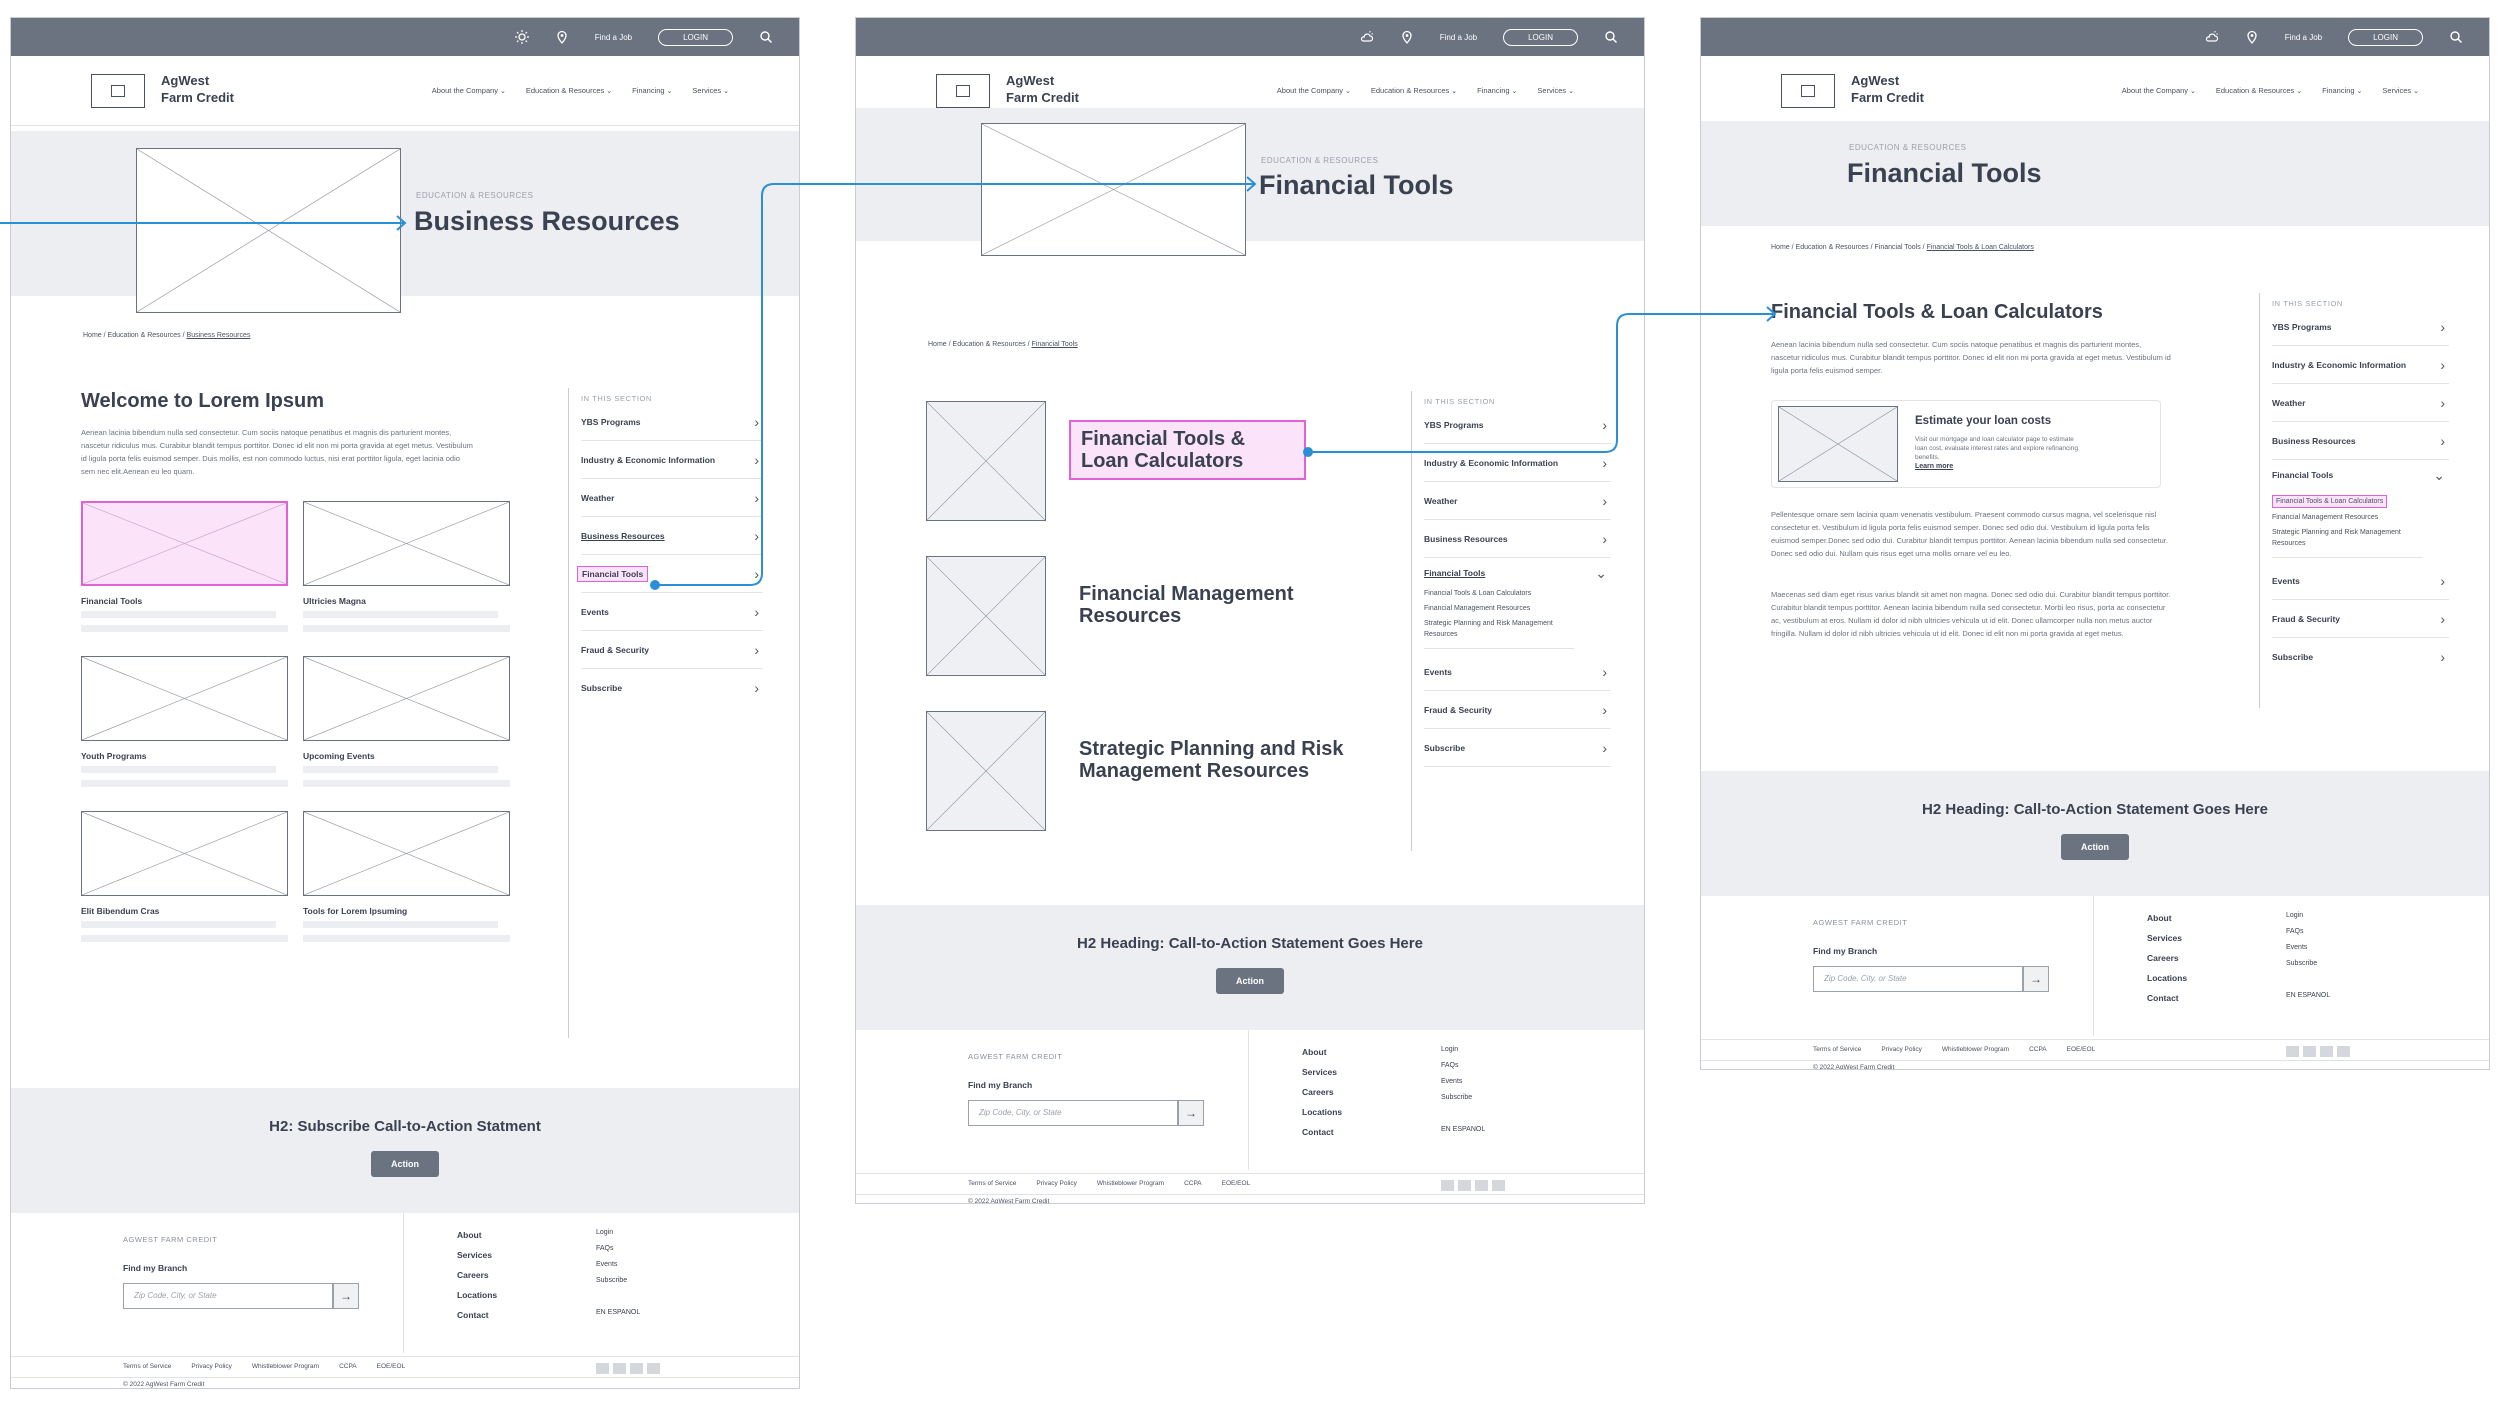  Describe the element at coordinates (1517, 593) in the screenshot. I see `sidebar-subitem: Financial Tools & Loan Calculators` at that location.